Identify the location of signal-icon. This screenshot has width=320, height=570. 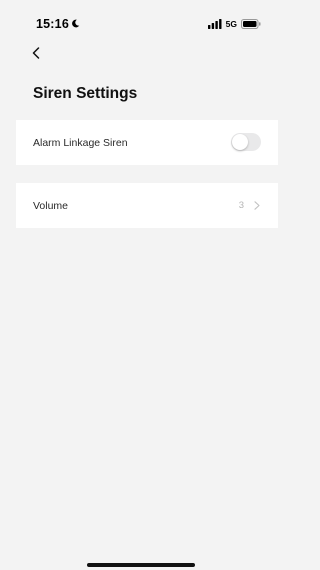
(214, 24).